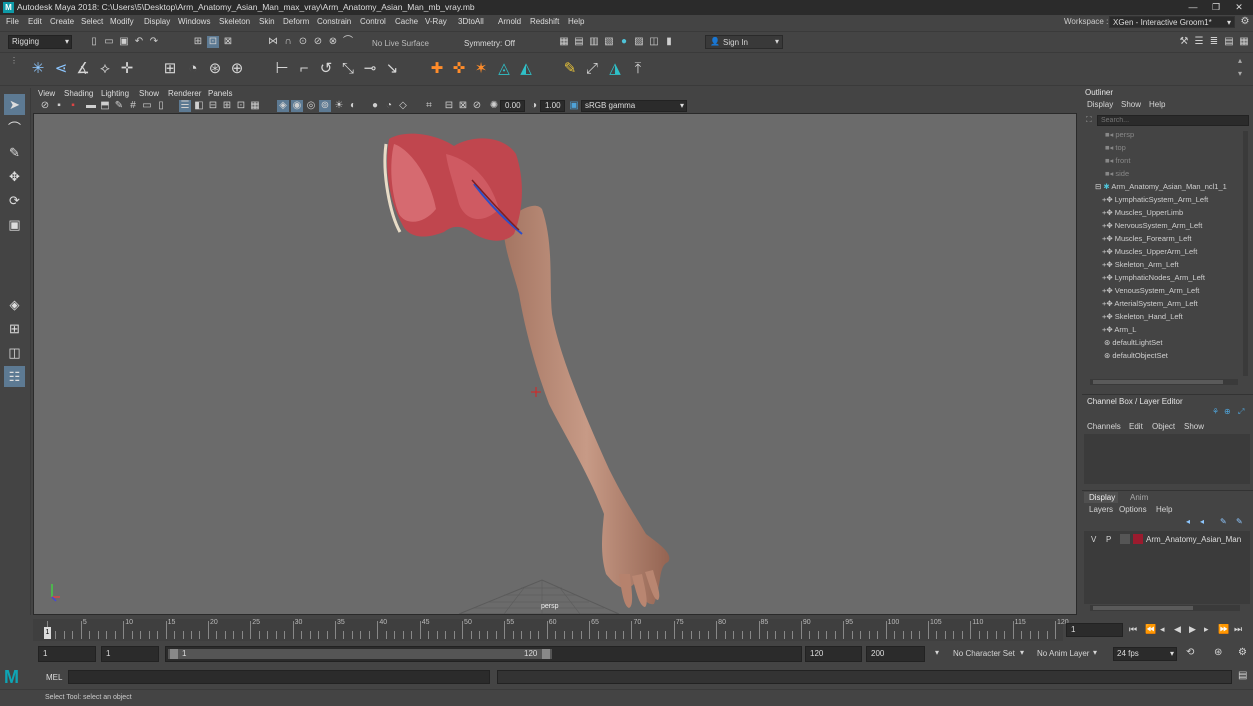  I want to click on select-hierarchy-icon: ⊞, so click(198, 42).